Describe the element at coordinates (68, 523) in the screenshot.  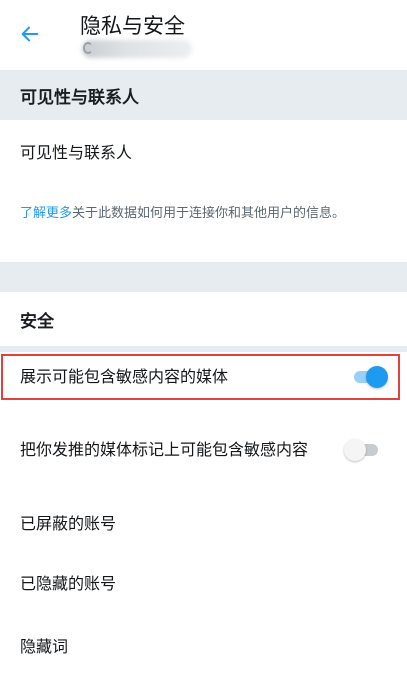
I see `blocked-accounts-label: 已屏蔽的账号` at that location.